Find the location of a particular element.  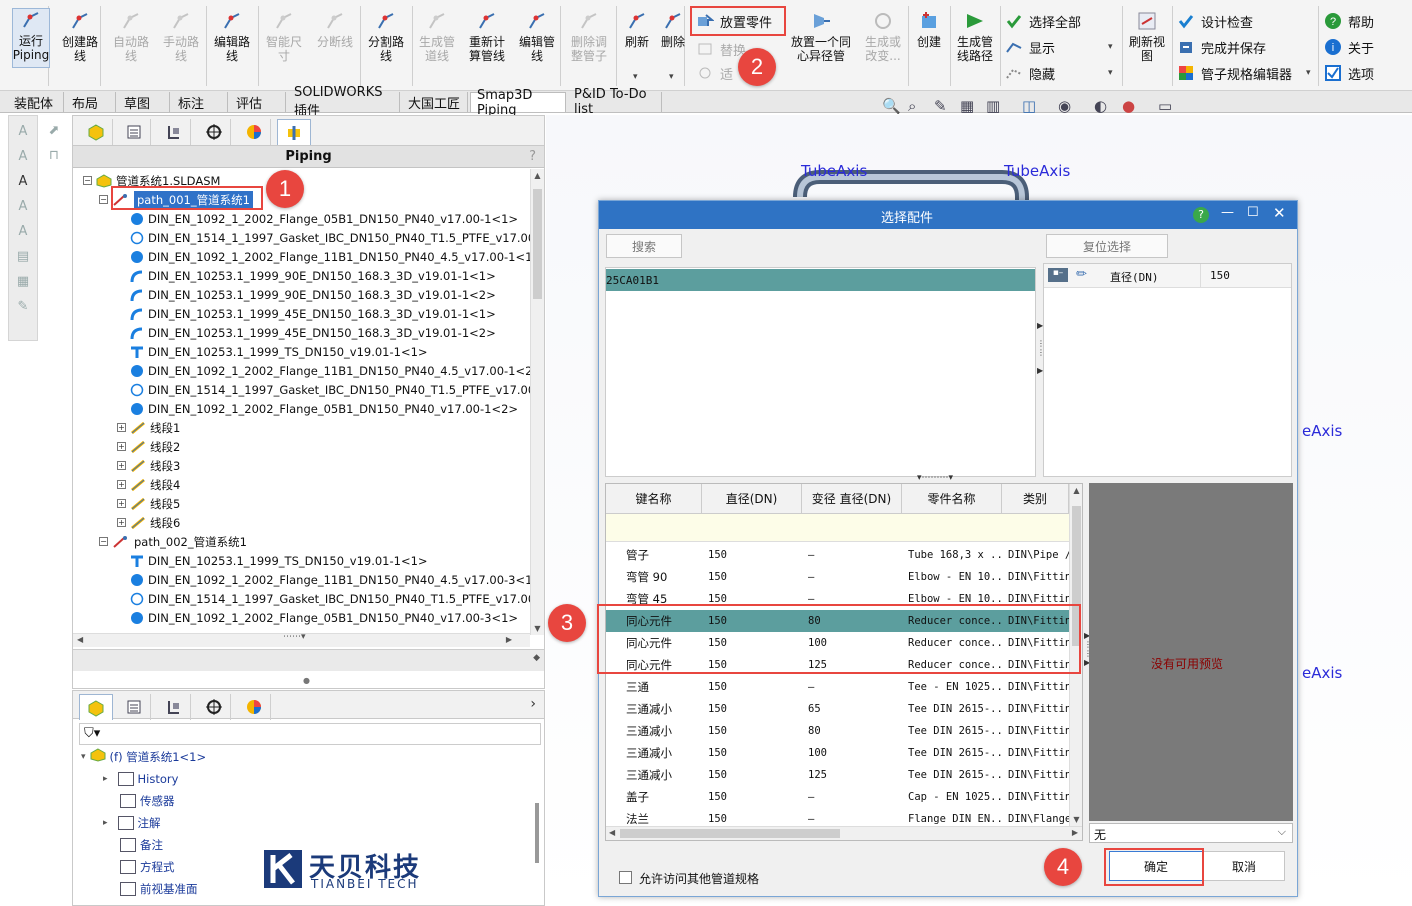

ribbon-button-9: 重新计 算管线 is located at coordinates (487, 48).